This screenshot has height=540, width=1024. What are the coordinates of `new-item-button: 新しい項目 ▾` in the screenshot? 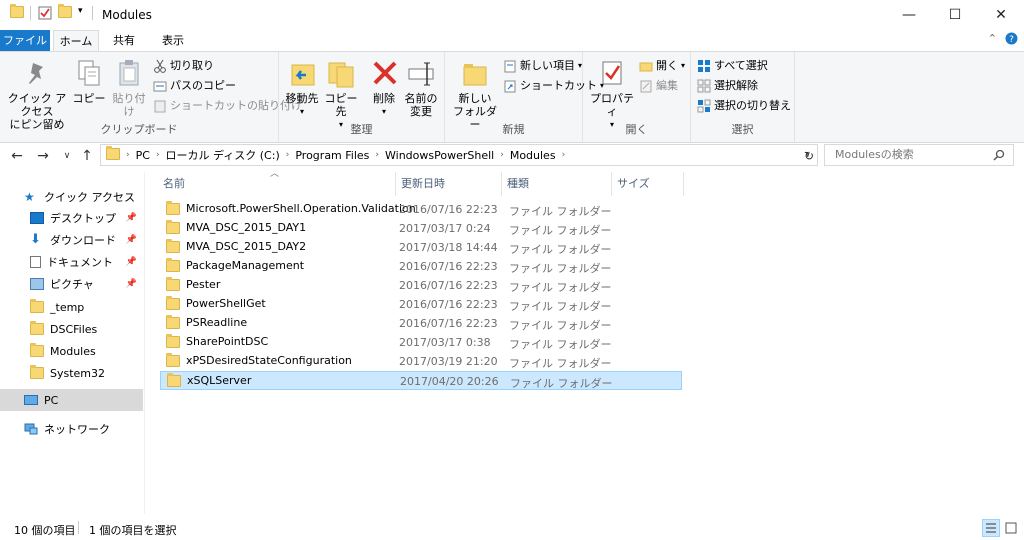 It's located at (542, 66).